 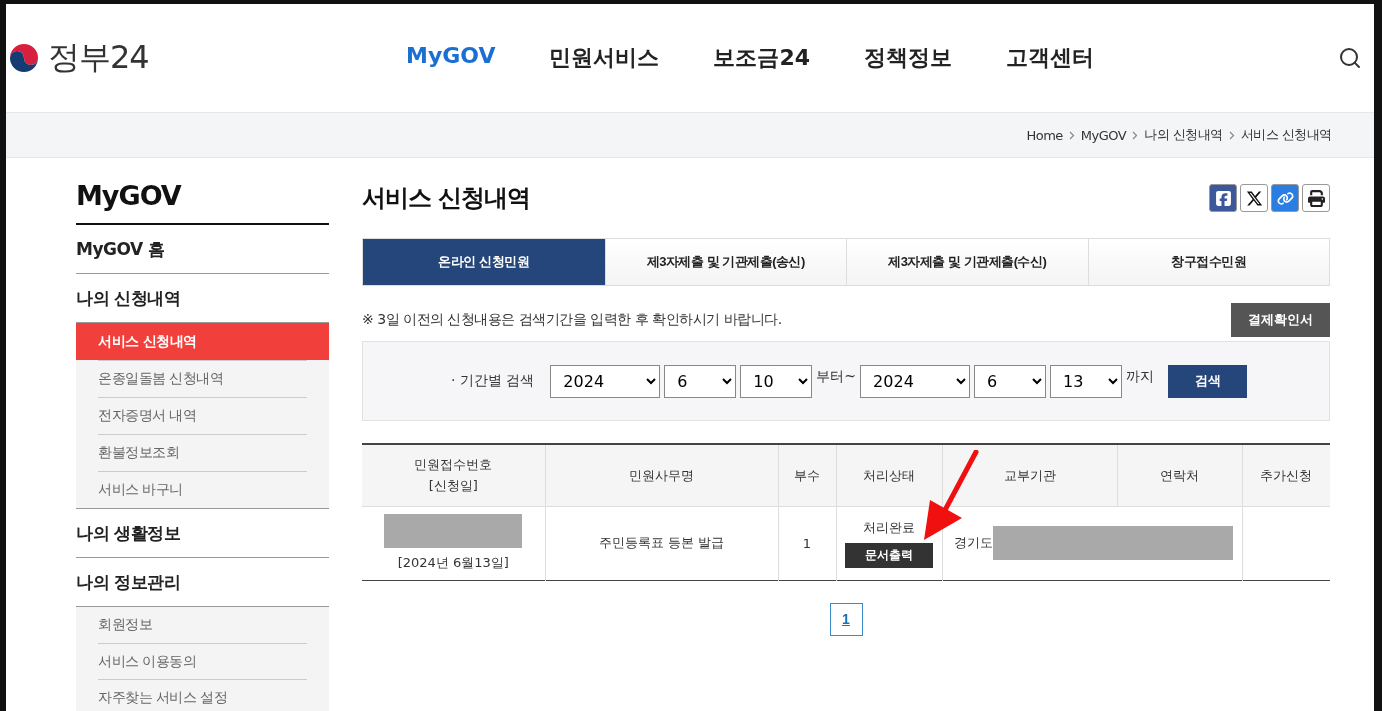 What do you see at coordinates (1286, 135) in the screenshot?
I see `breadcrumb-link: 서비스 신청내역` at bounding box center [1286, 135].